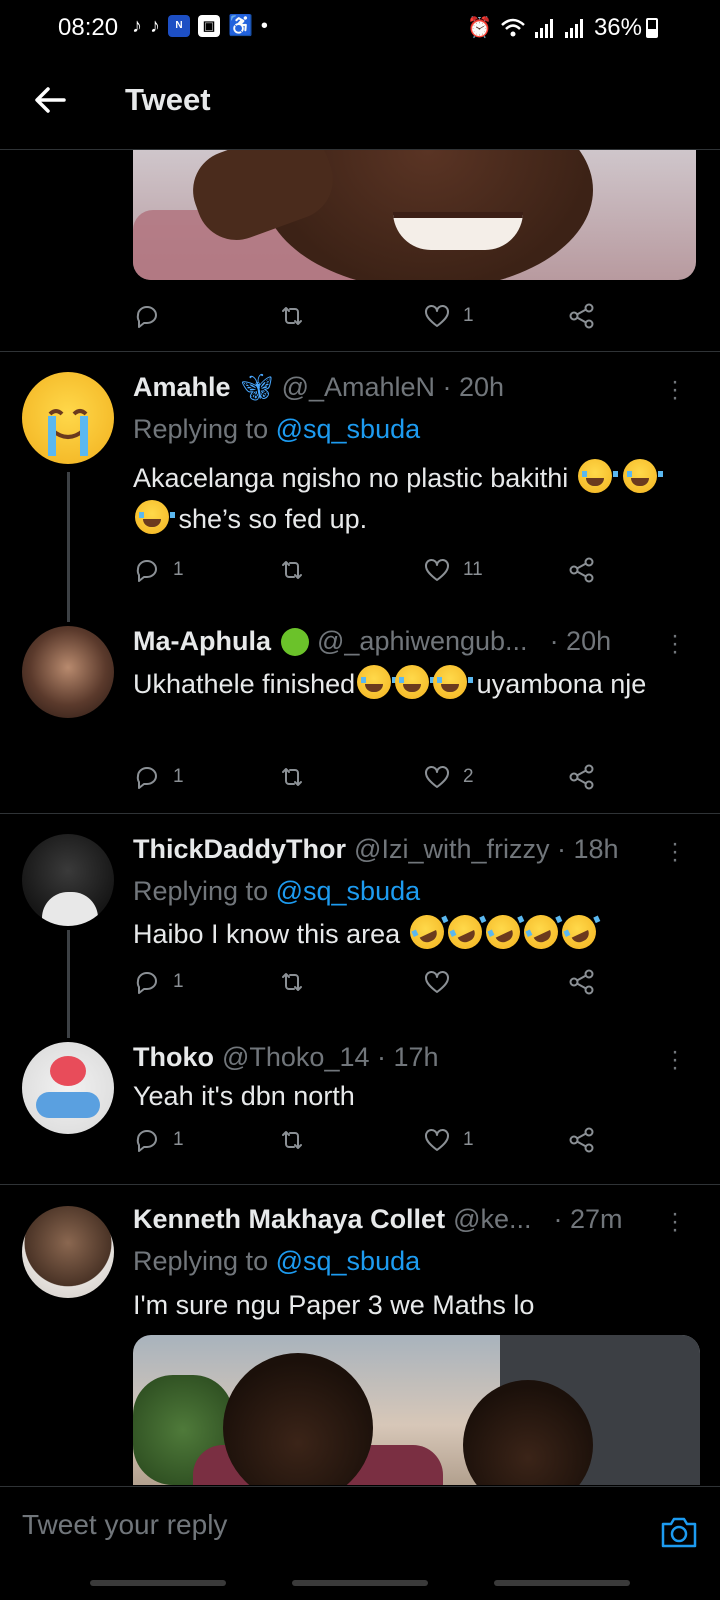 Image resolution: width=720 pixels, height=1600 pixels. I want to click on tweet-text-part: I'm sure ngu Paper 3 we Maths lo, so click(334, 1305).